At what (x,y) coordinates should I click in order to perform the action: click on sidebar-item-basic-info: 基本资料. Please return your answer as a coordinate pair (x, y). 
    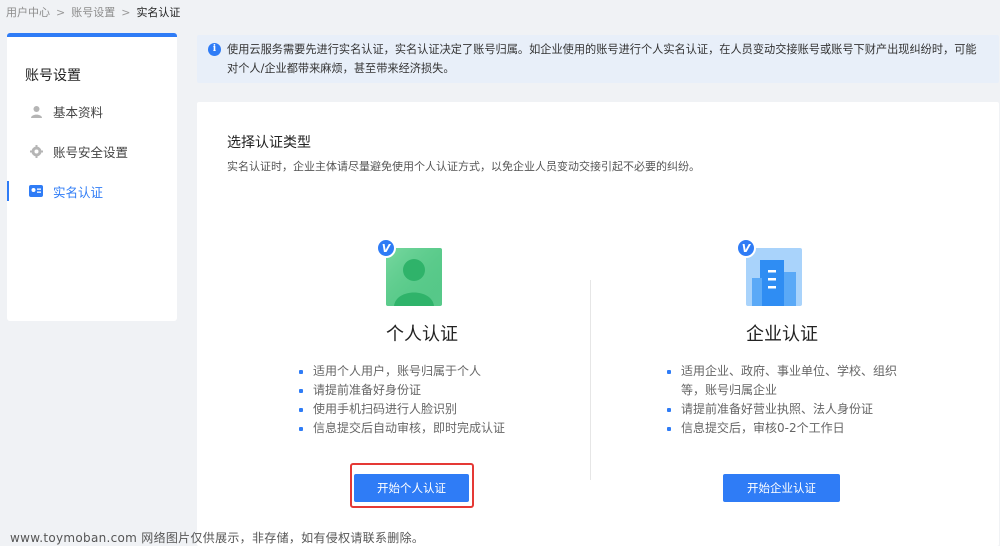
    Looking at the image, I should click on (92, 111).